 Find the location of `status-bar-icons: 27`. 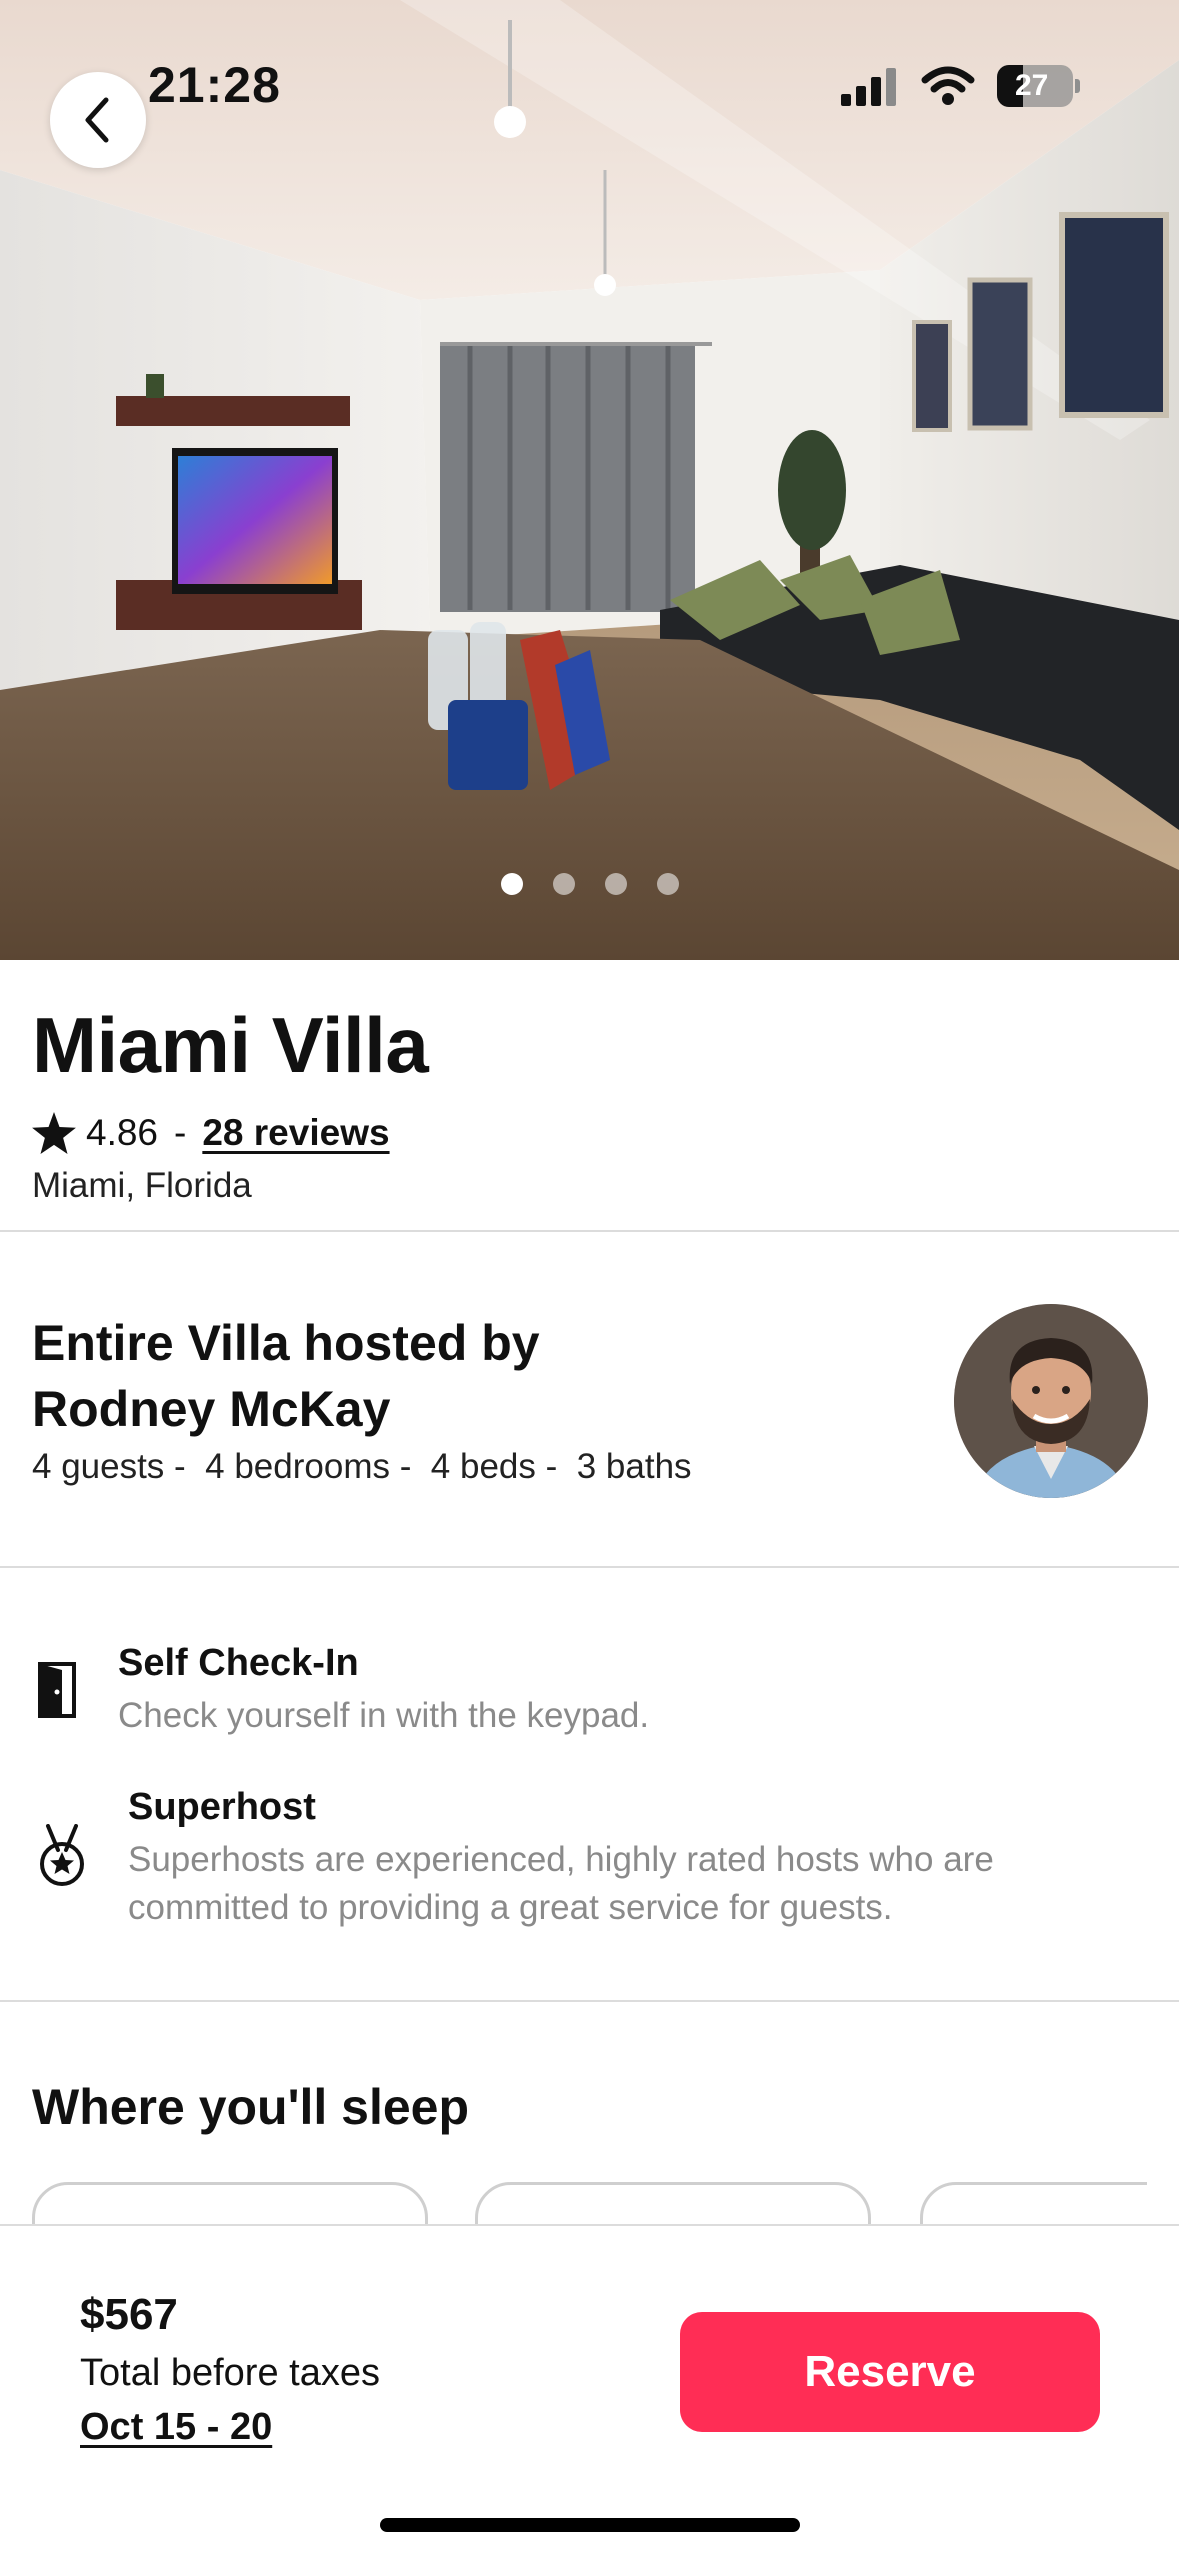

status-bar-icons: 27 is located at coordinates (960, 86).